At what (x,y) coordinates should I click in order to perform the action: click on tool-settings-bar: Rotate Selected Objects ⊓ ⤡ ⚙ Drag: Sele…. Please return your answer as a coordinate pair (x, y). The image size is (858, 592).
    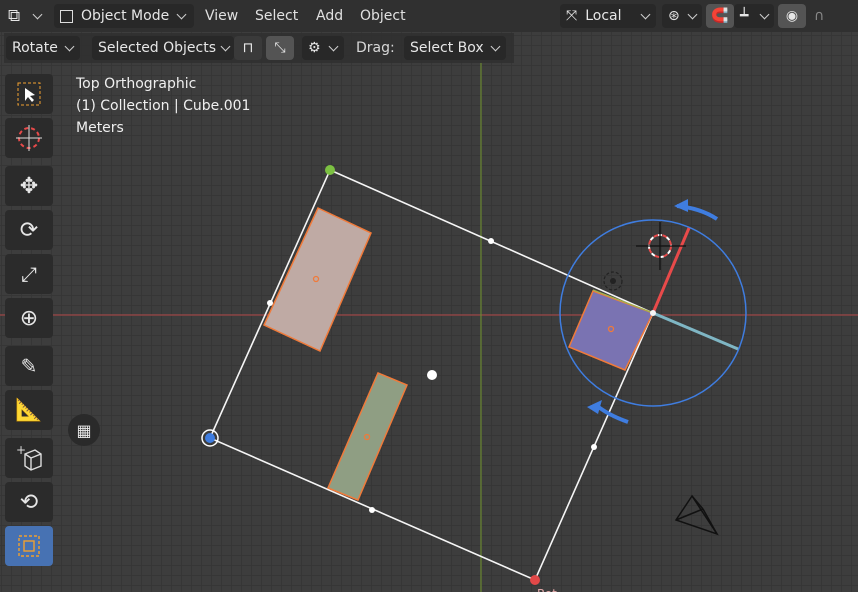
    Looking at the image, I should click on (259, 48).